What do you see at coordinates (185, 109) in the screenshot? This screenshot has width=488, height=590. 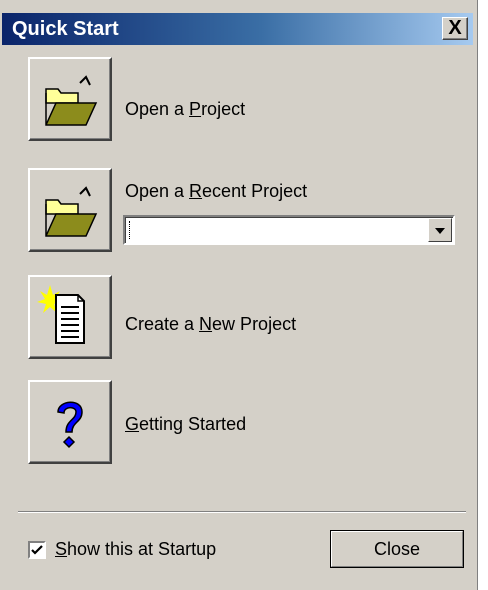 I see `open-project-label: Open a Project` at bounding box center [185, 109].